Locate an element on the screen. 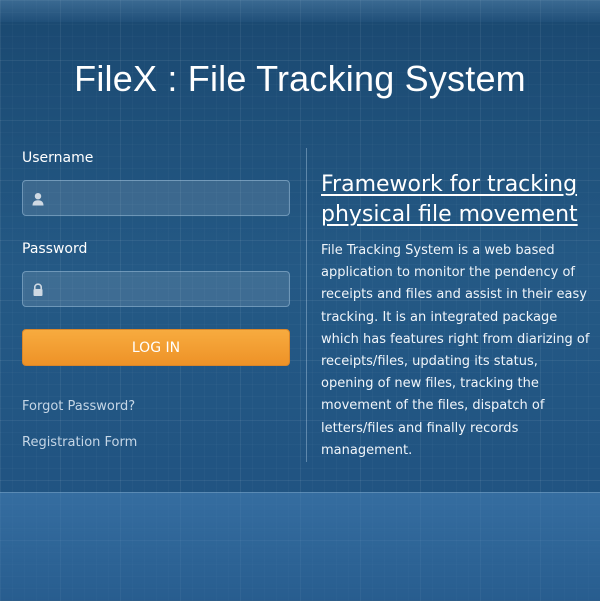 Image resolution: width=600 pixels, height=601 pixels. lock-icon is located at coordinates (38, 289).